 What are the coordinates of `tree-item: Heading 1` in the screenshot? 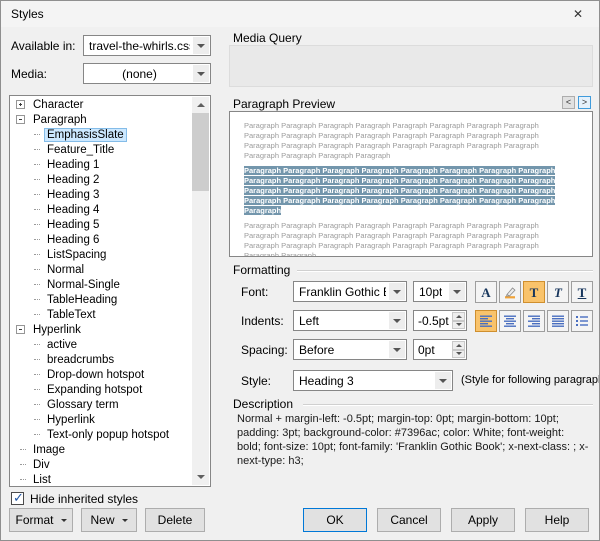 It's located at (101, 164).